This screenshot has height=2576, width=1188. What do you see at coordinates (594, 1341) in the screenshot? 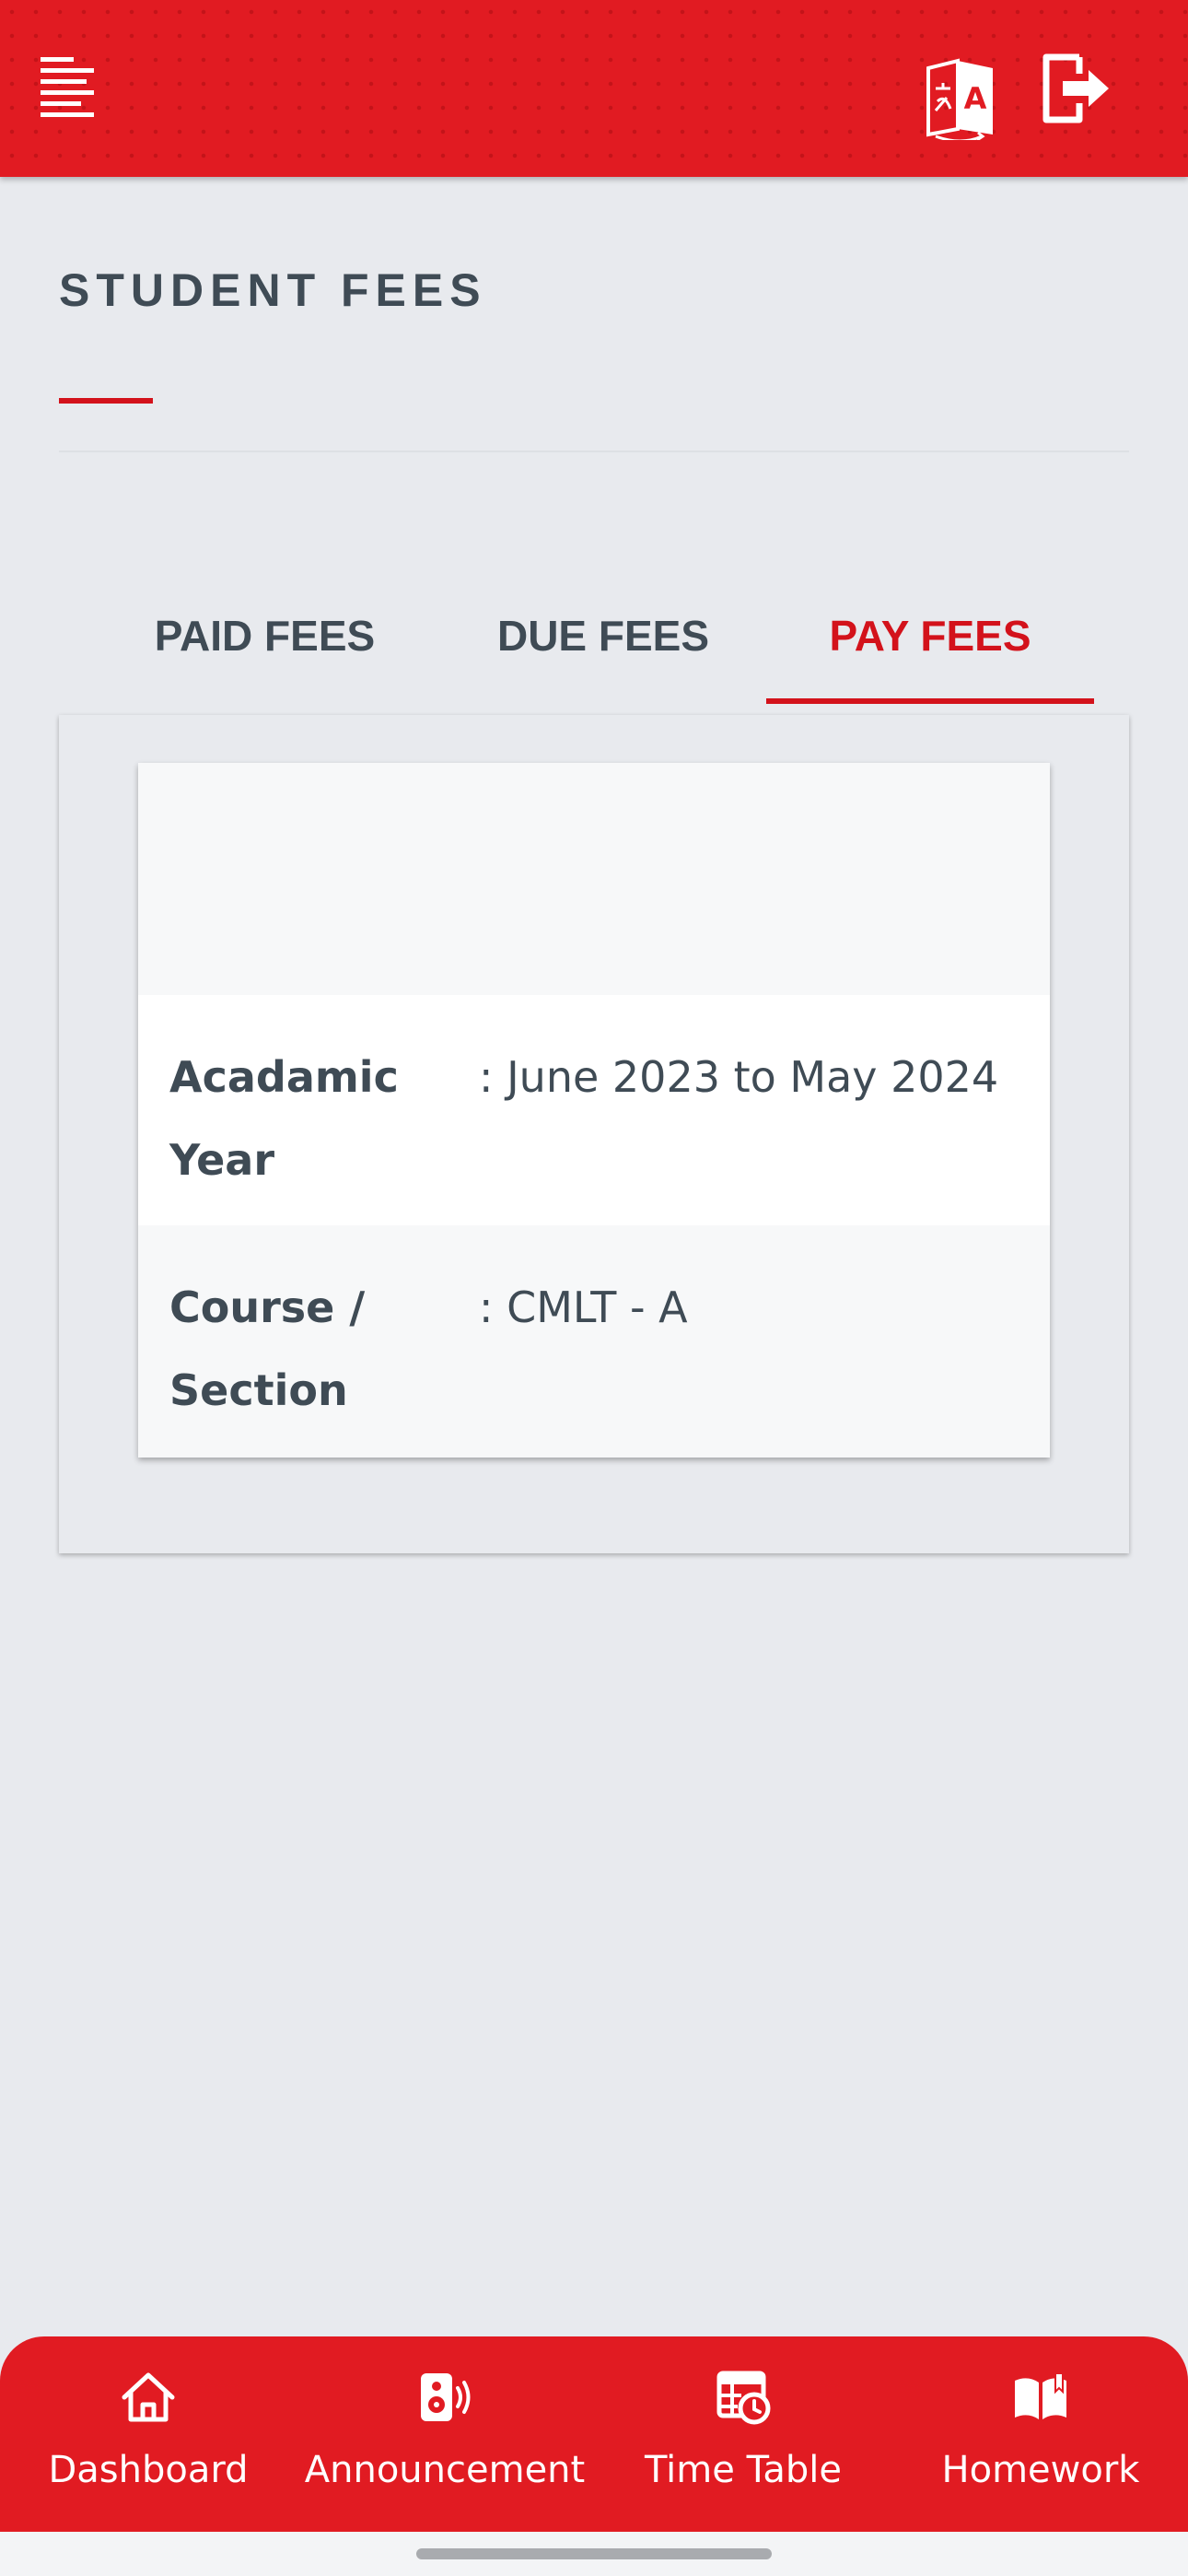
I see `info-row-course-section: Course / Section : CMLT - A` at bounding box center [594, 1341].